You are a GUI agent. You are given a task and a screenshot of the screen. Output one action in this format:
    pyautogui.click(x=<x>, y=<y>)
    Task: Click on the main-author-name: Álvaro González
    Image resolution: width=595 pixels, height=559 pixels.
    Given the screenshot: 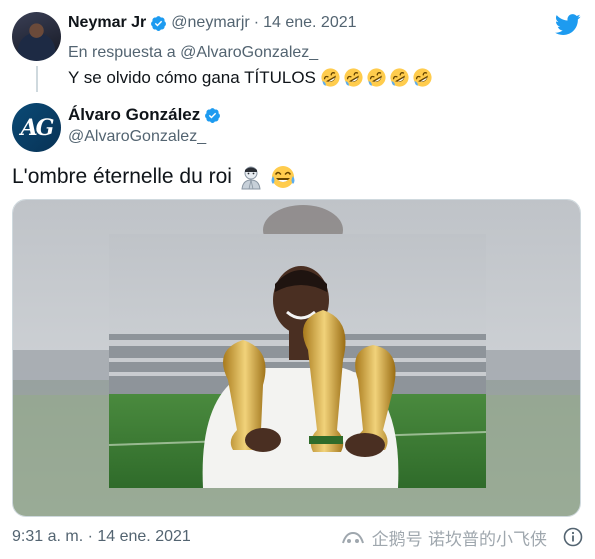 What is the action you would take?
    pyautogui.click(x=134, y=115)
    